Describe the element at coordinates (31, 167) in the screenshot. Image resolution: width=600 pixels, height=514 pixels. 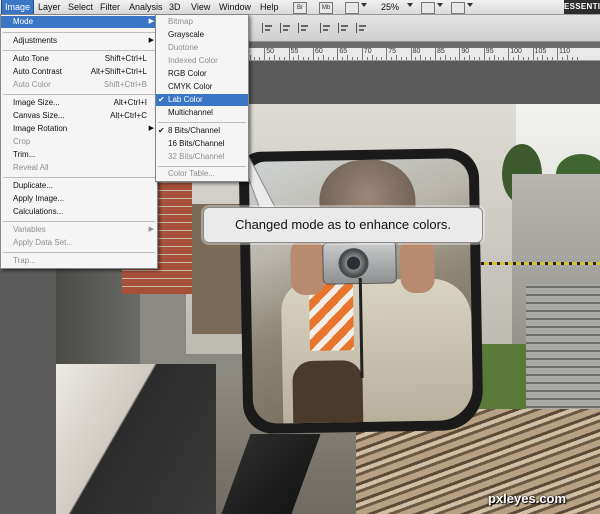
I see `menu-item-reveal-all: Reveal All` at that location.